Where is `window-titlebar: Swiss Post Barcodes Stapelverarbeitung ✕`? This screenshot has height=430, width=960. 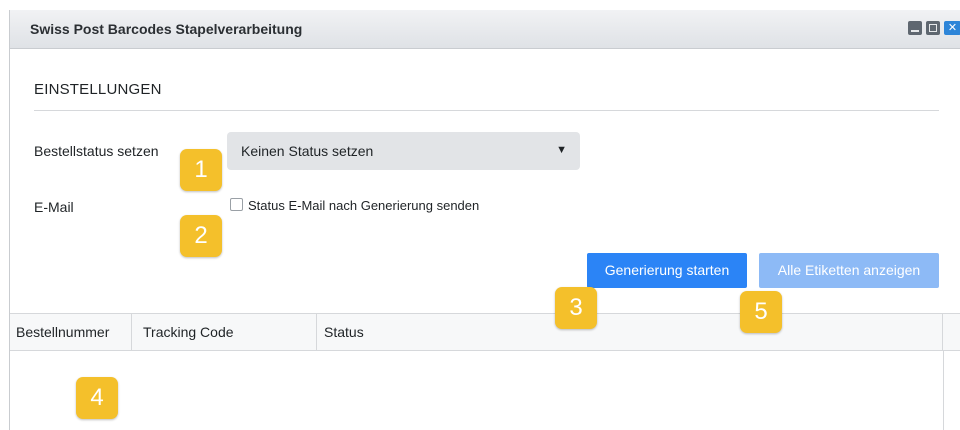
window-titlebar: Swiss Post Barcodes Stapelverarbeitung ✕ is located at coordinates (485, 29).